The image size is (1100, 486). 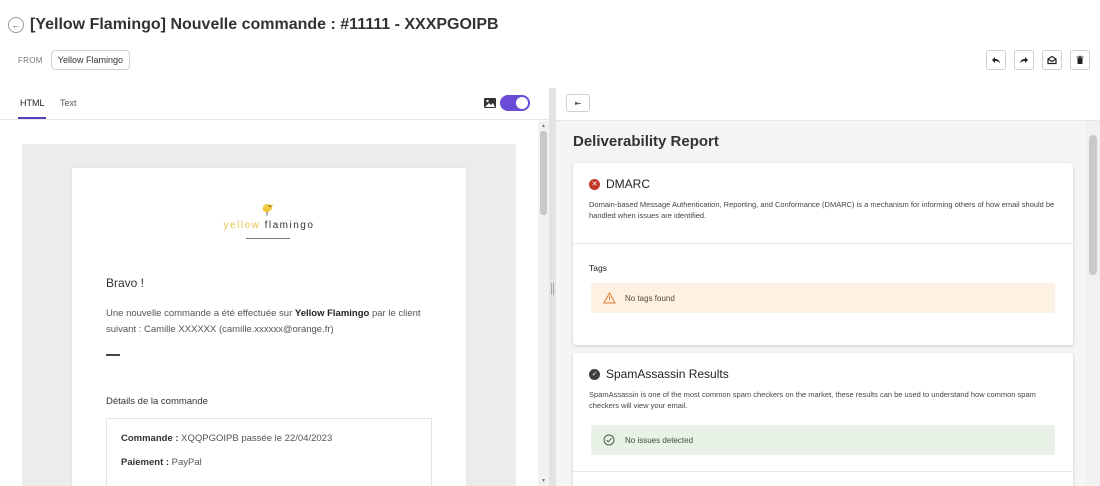 What do you see at coordinates (594, 184) in the screenshot?
I see `error-icon: ✕` at bounding box center [594, 184].